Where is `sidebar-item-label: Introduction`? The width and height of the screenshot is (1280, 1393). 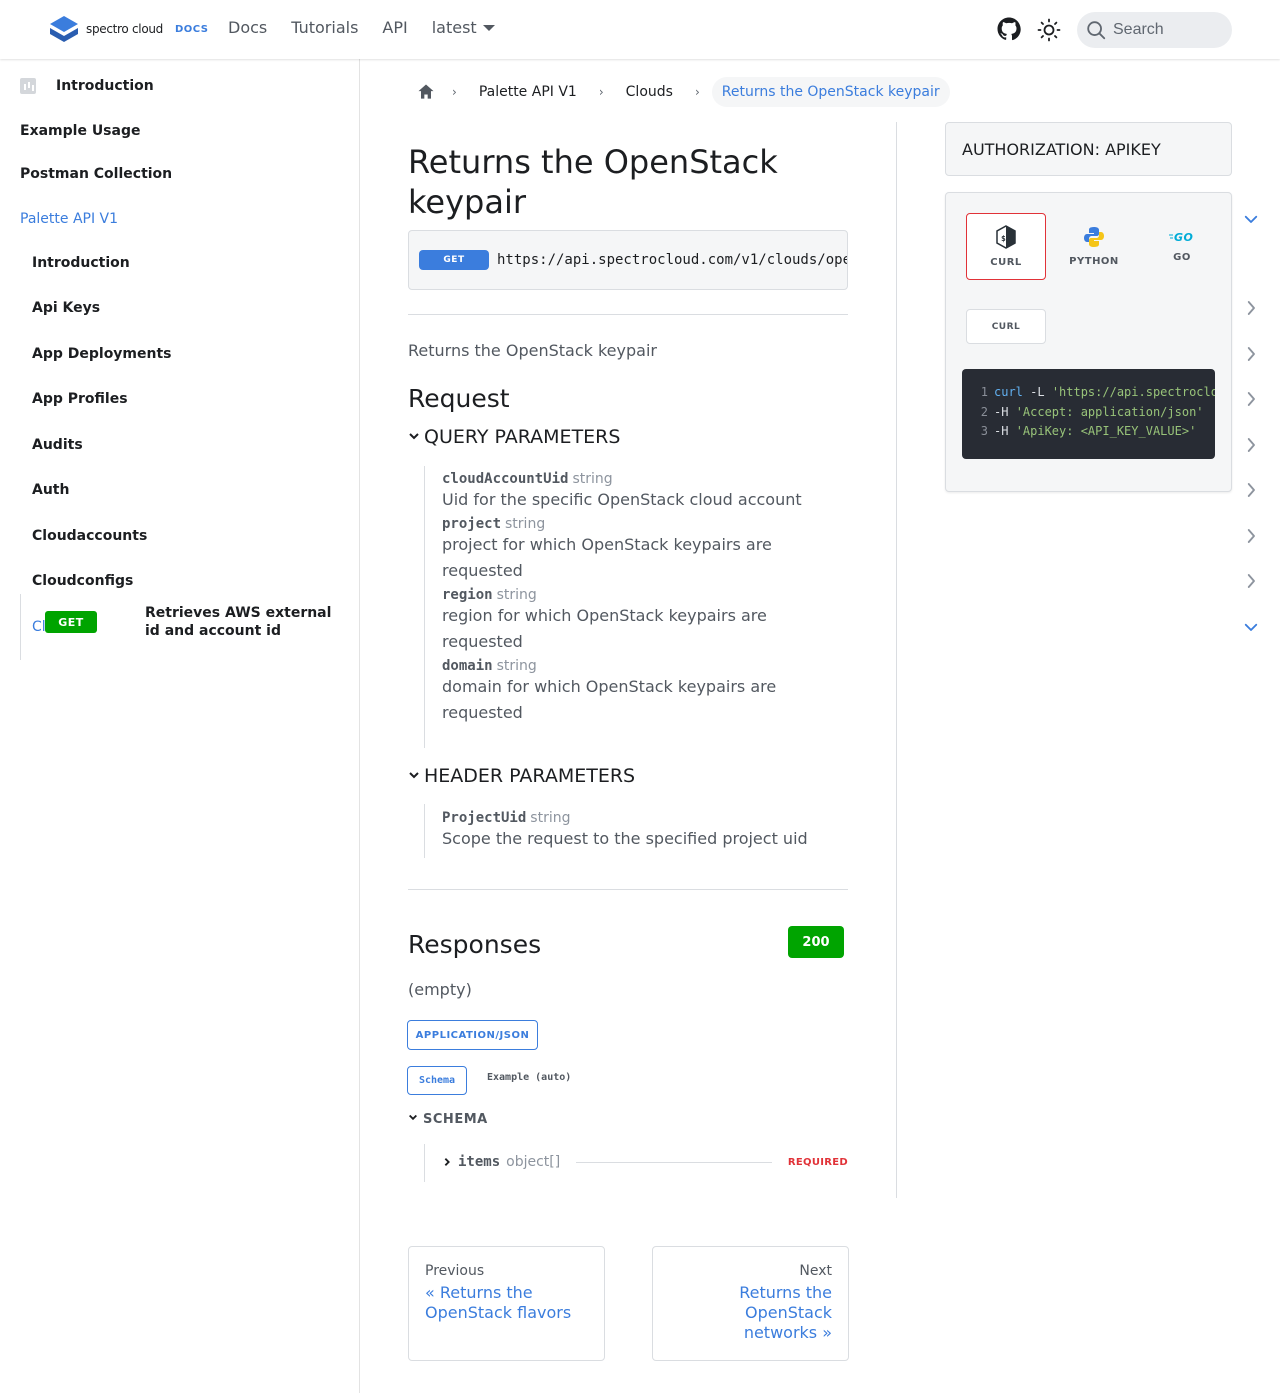 sidebar-item-label: Introduction is located at coordinates (81, 263).